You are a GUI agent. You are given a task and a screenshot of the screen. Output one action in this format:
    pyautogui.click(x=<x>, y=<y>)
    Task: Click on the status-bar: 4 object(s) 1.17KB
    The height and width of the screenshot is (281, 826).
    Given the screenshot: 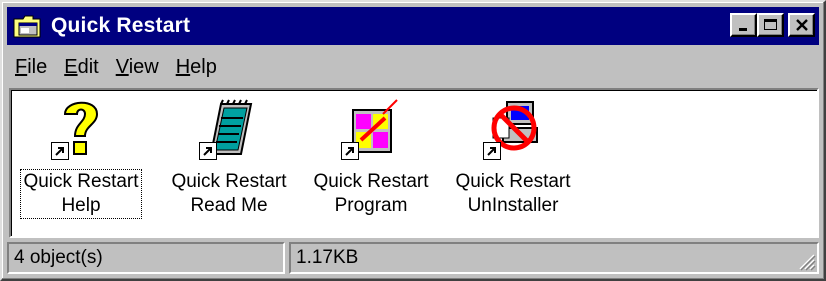 What is the action you would take?
    pyautogui.click(x=413, y=259)
    